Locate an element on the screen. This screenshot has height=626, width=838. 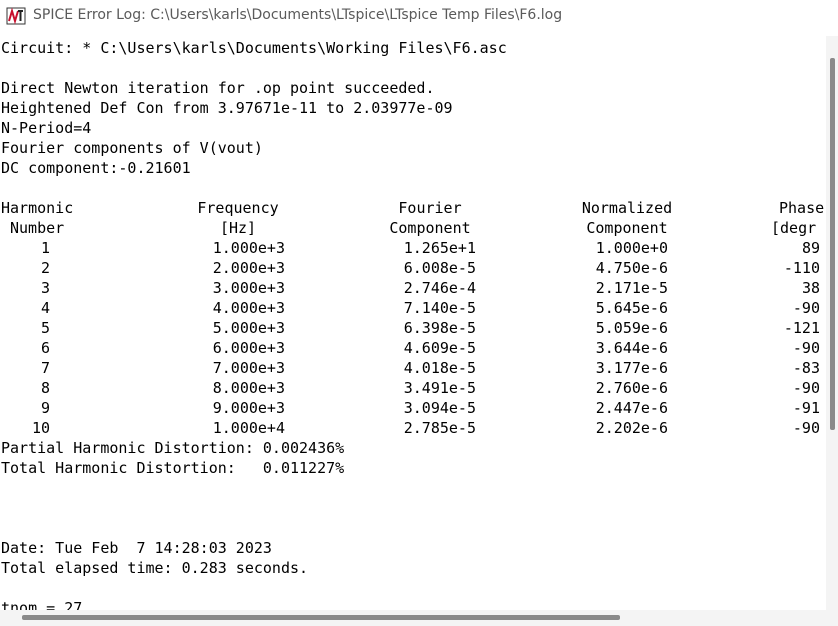
horizontal-scrollbar is located at coordinates (413, 618).